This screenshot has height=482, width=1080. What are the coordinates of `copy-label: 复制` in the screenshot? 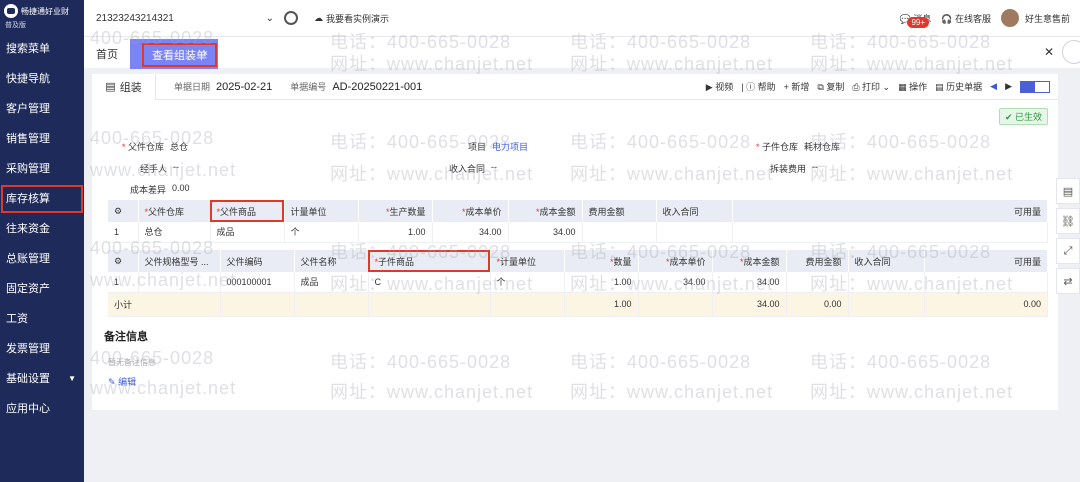 It's located at (835, 87).